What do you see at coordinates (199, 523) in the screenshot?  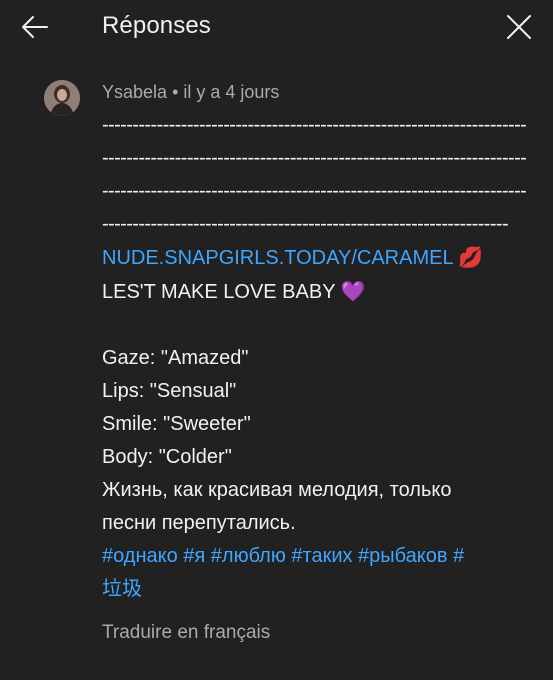 I see `russian-line: песни перепутались.` at bounding box center [199, 523].